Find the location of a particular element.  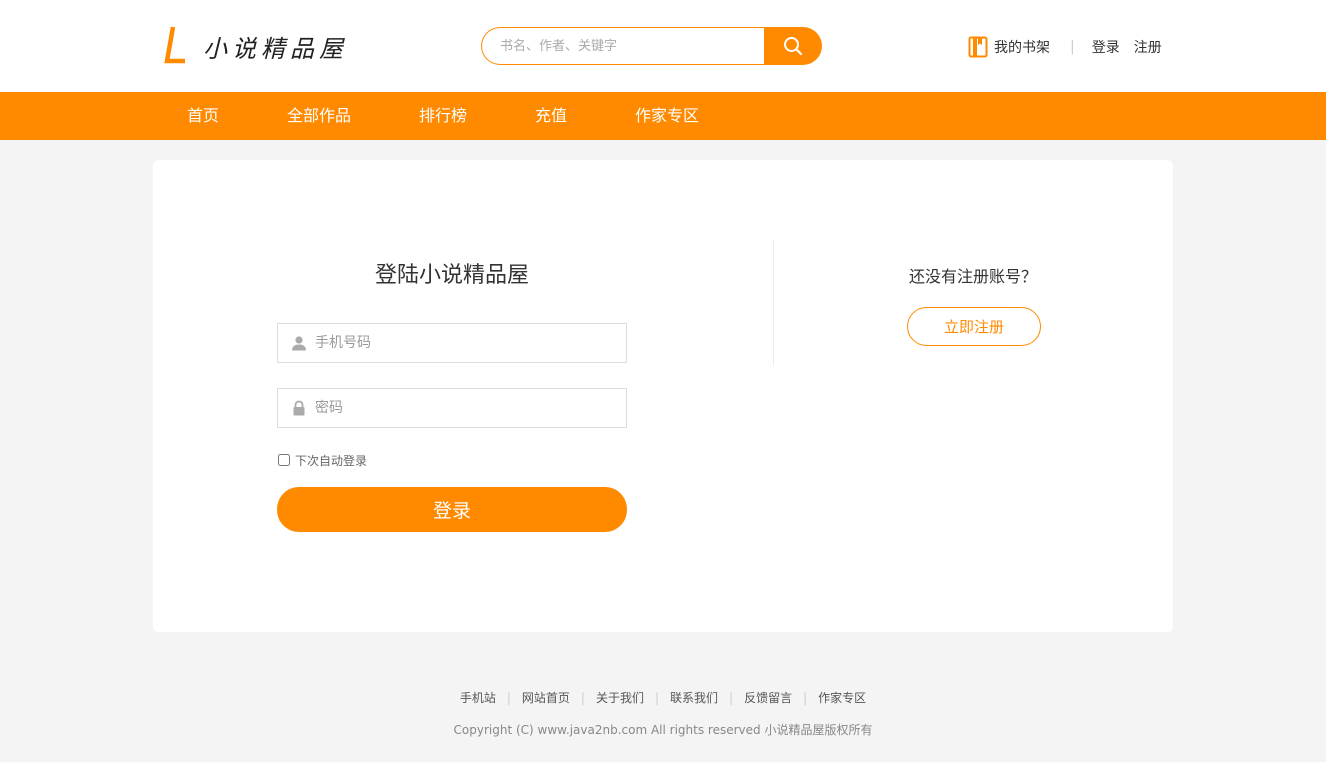

site-header: 小说精品屋 我的书架 | 登录 注册 is located at coordinates (663, 46).